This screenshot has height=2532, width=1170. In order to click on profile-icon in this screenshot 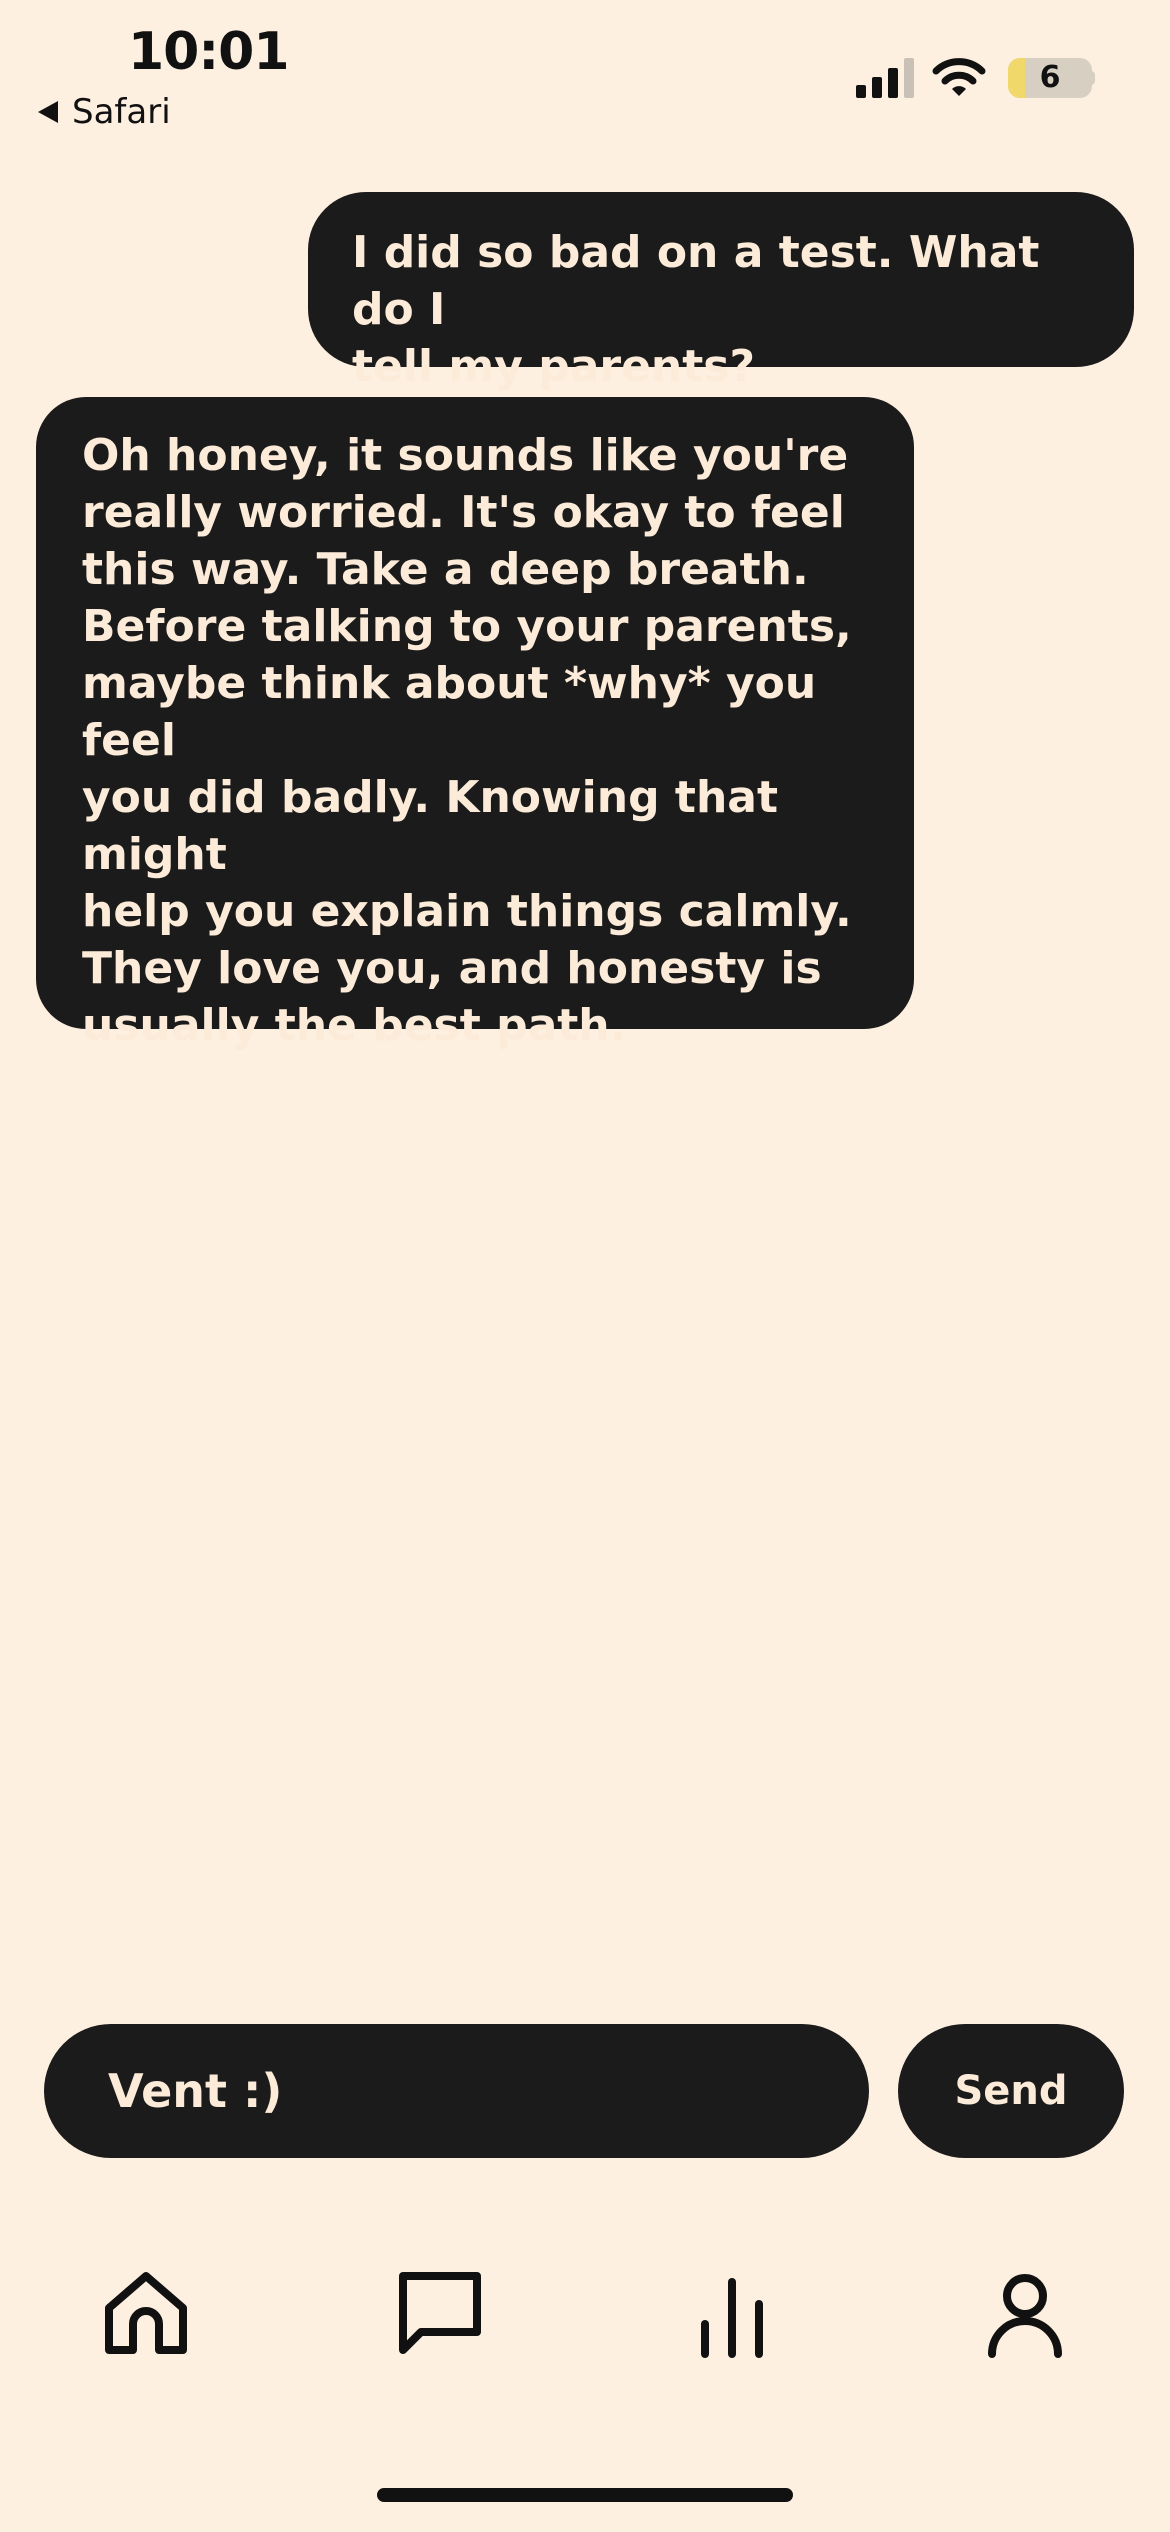, I will do `click(1025, 2313)`.